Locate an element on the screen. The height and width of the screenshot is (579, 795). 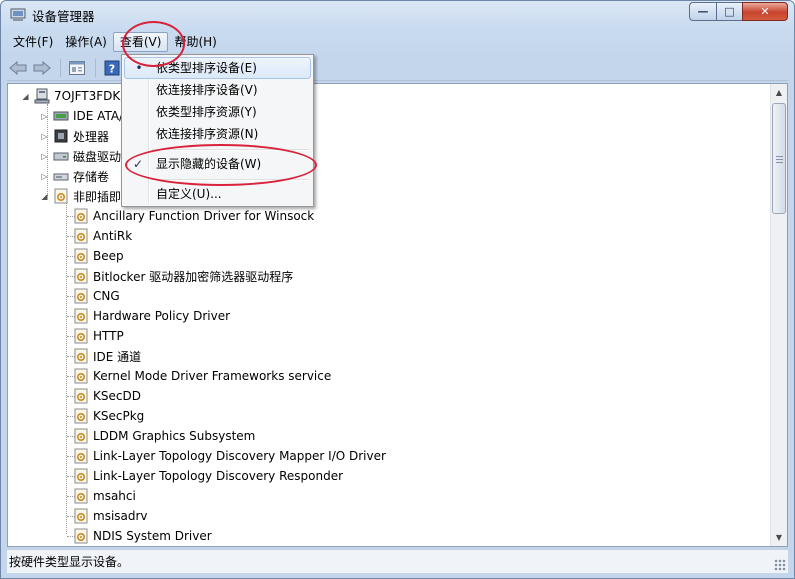
view-sort-resources-by-connection: 依连接排序资源(N) is located at coordinates (217, 134).